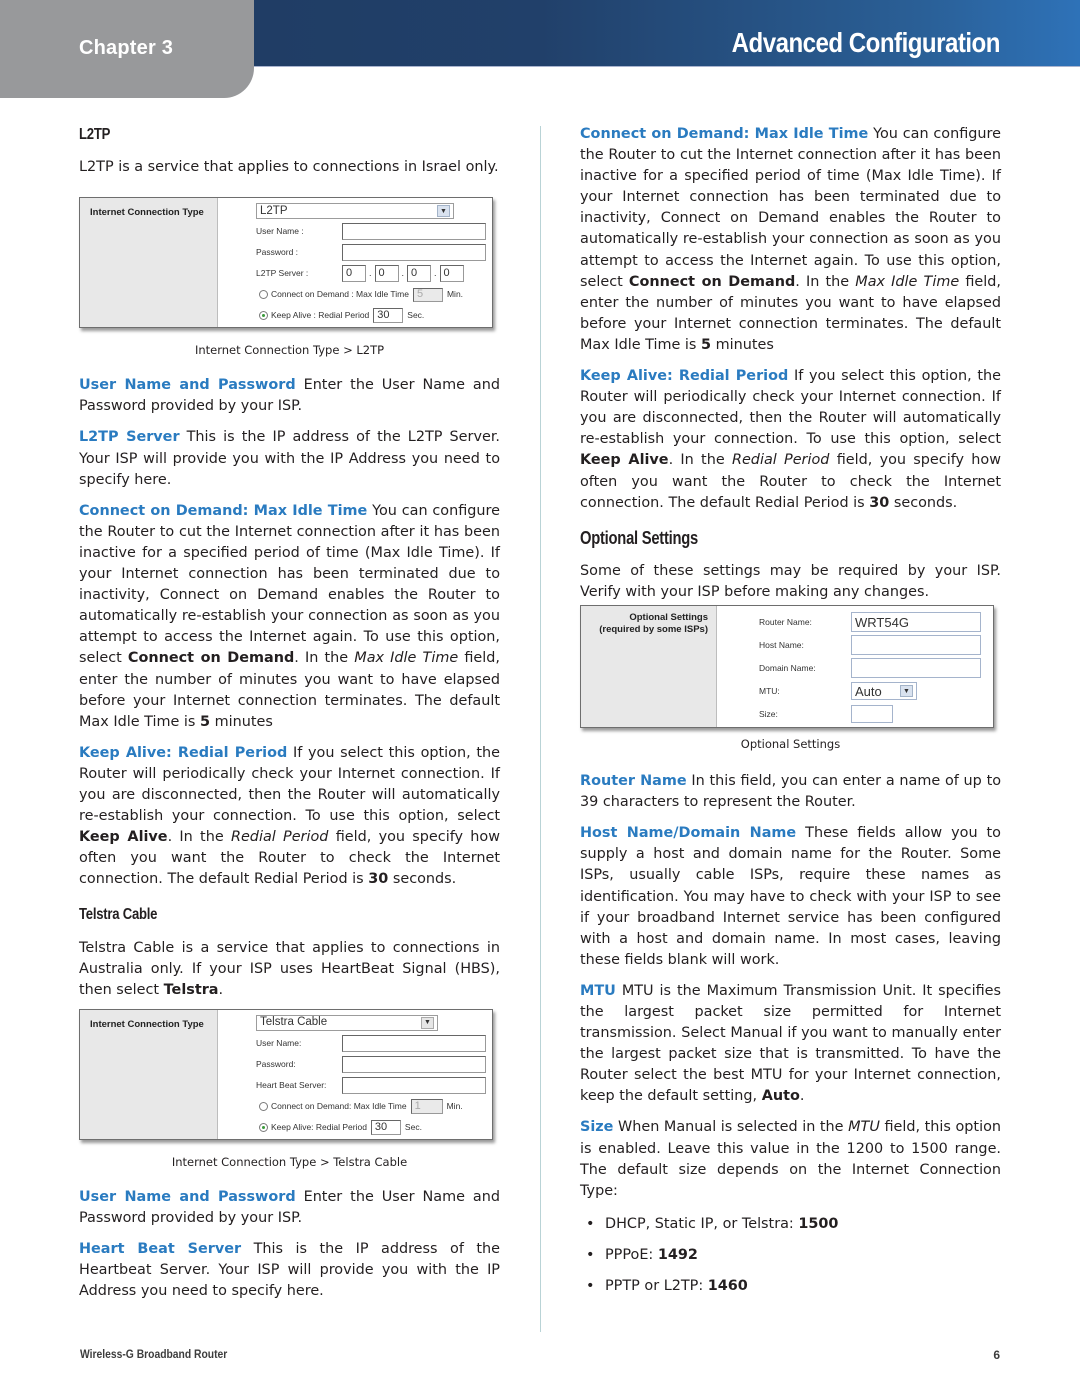  I want to click on figure-caption: Internet Connection Type > Telstra Cable, so click(289, 1161).